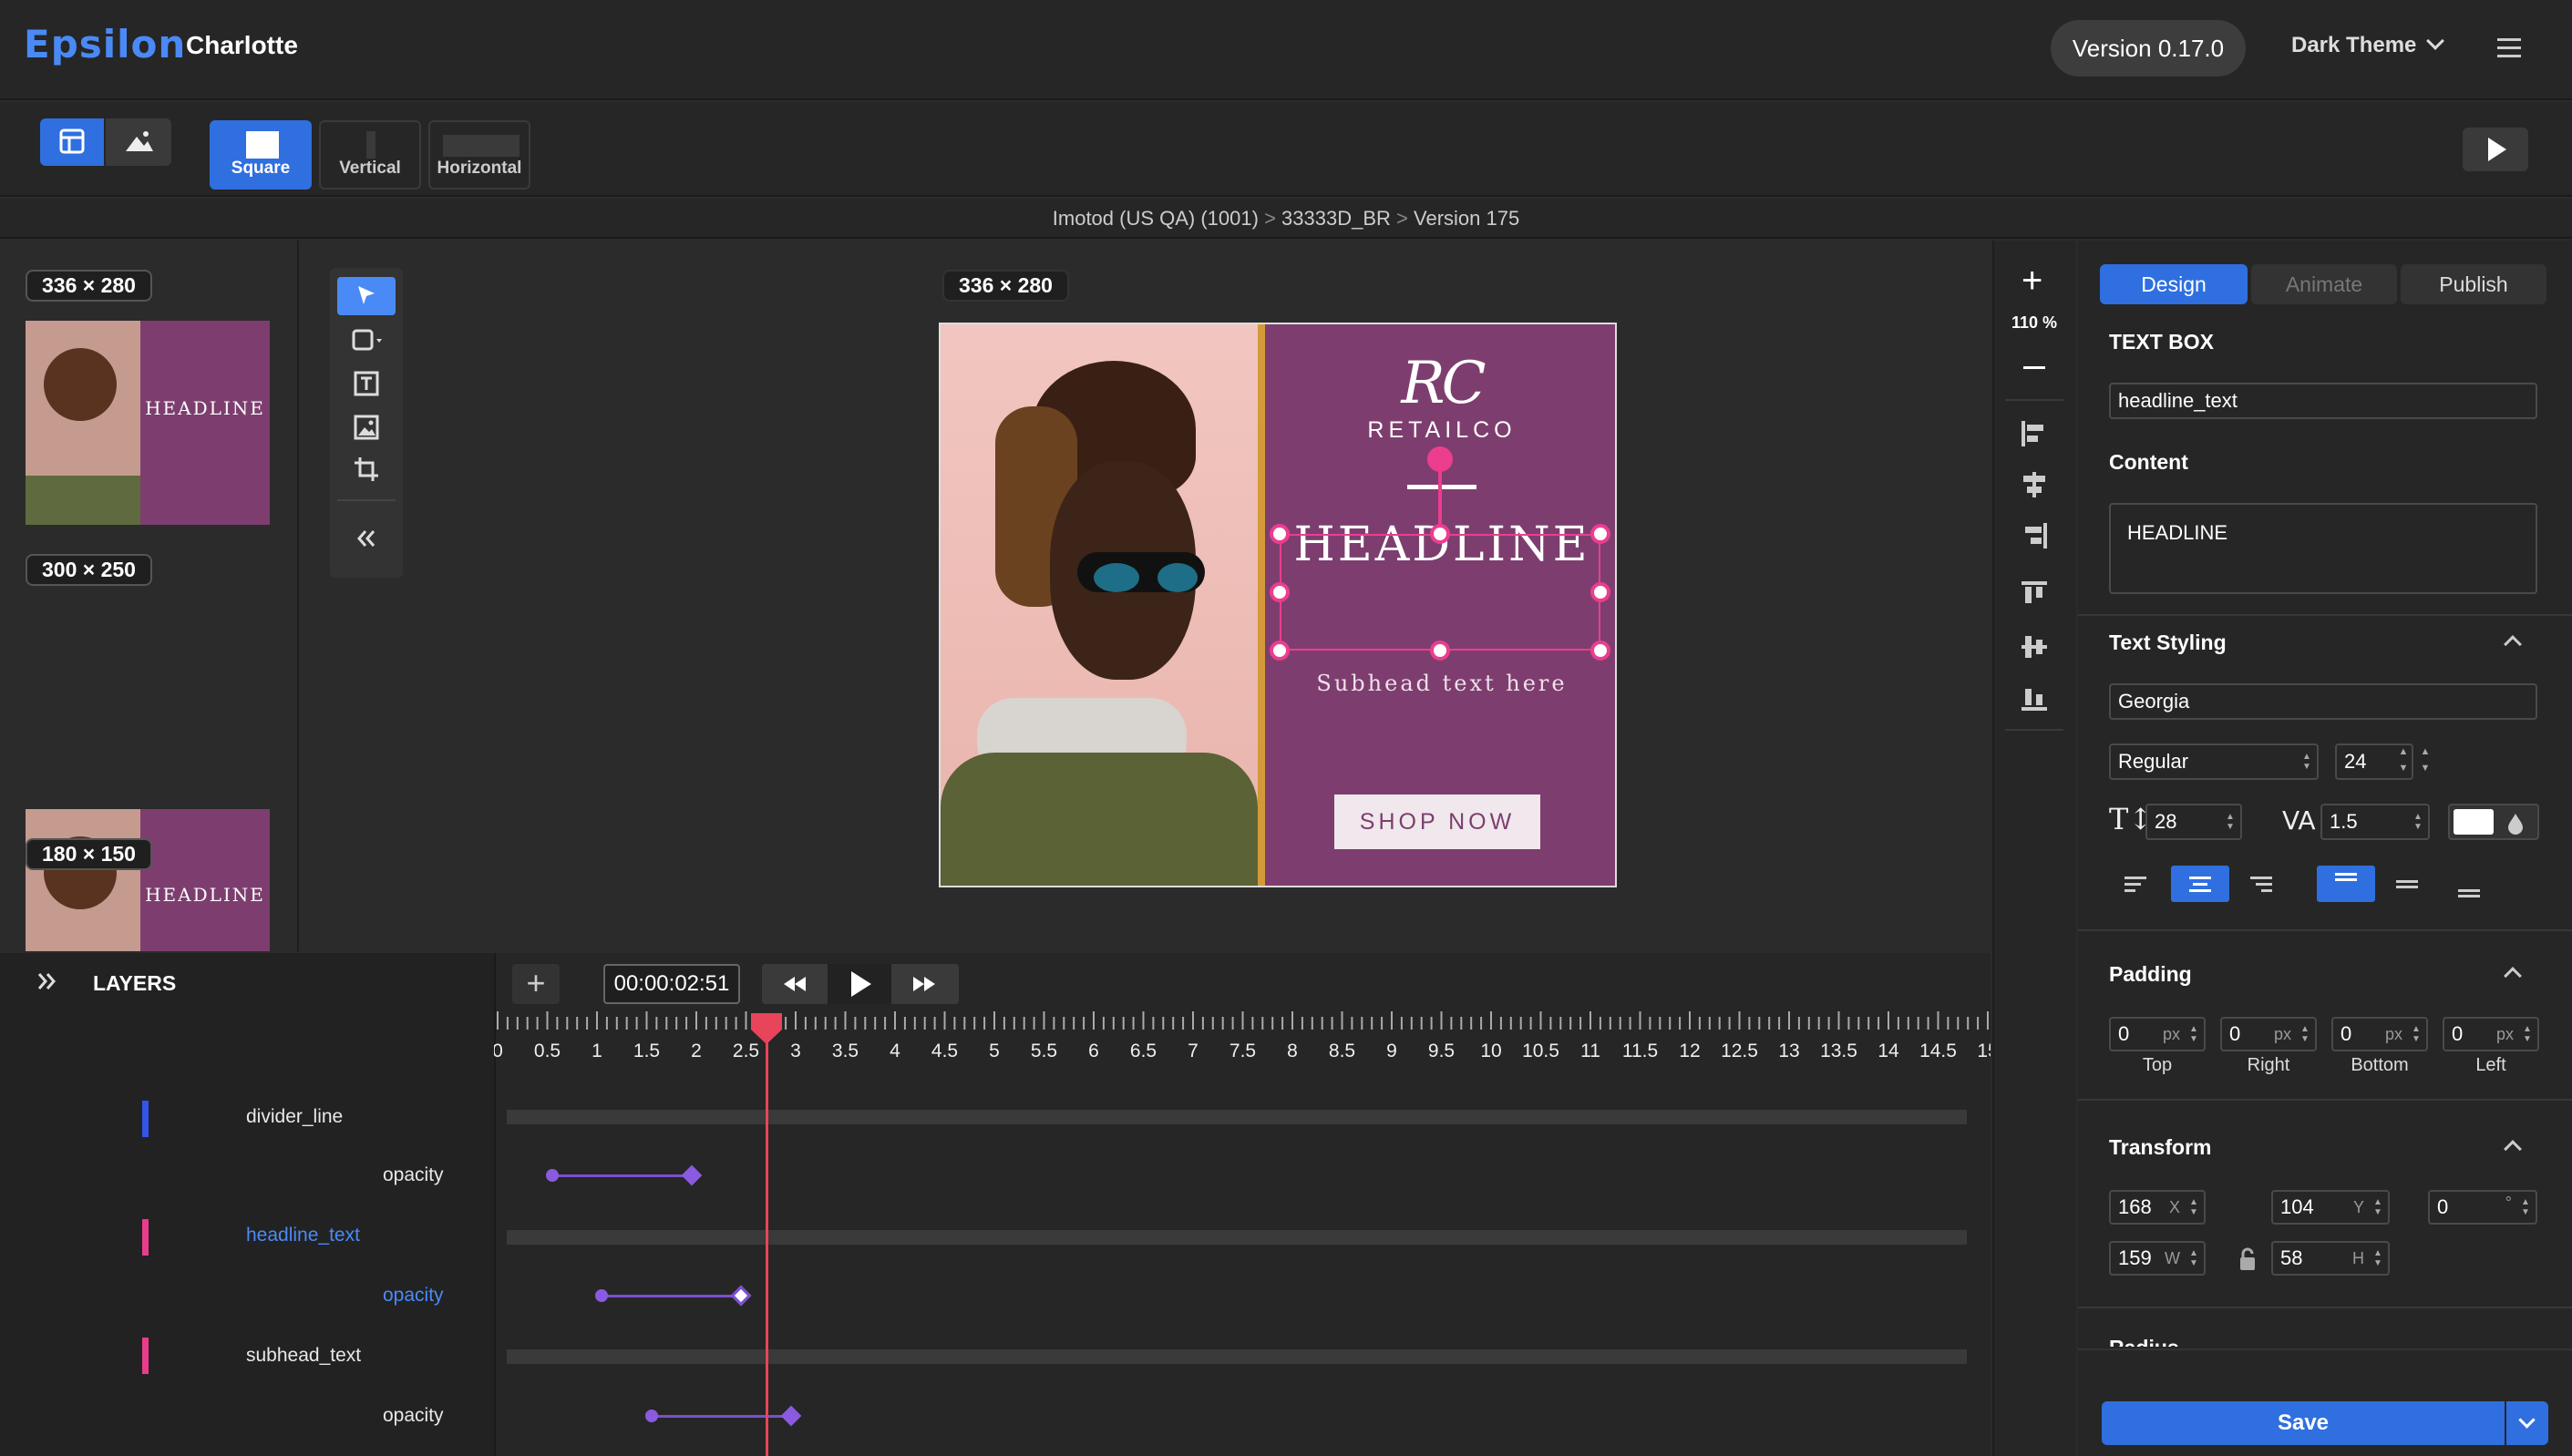 The image size is (2572, 1456). I want to click on playhead, so click(766, 1234).